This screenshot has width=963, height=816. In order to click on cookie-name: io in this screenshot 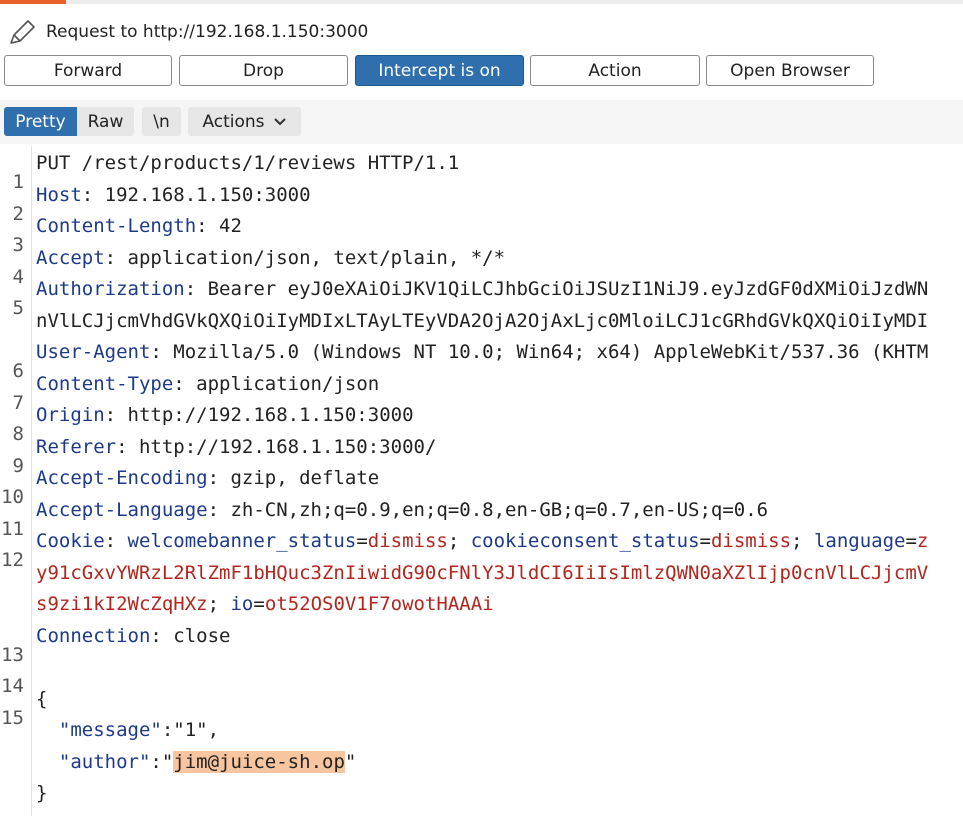, I will do `click(242, 604)`.